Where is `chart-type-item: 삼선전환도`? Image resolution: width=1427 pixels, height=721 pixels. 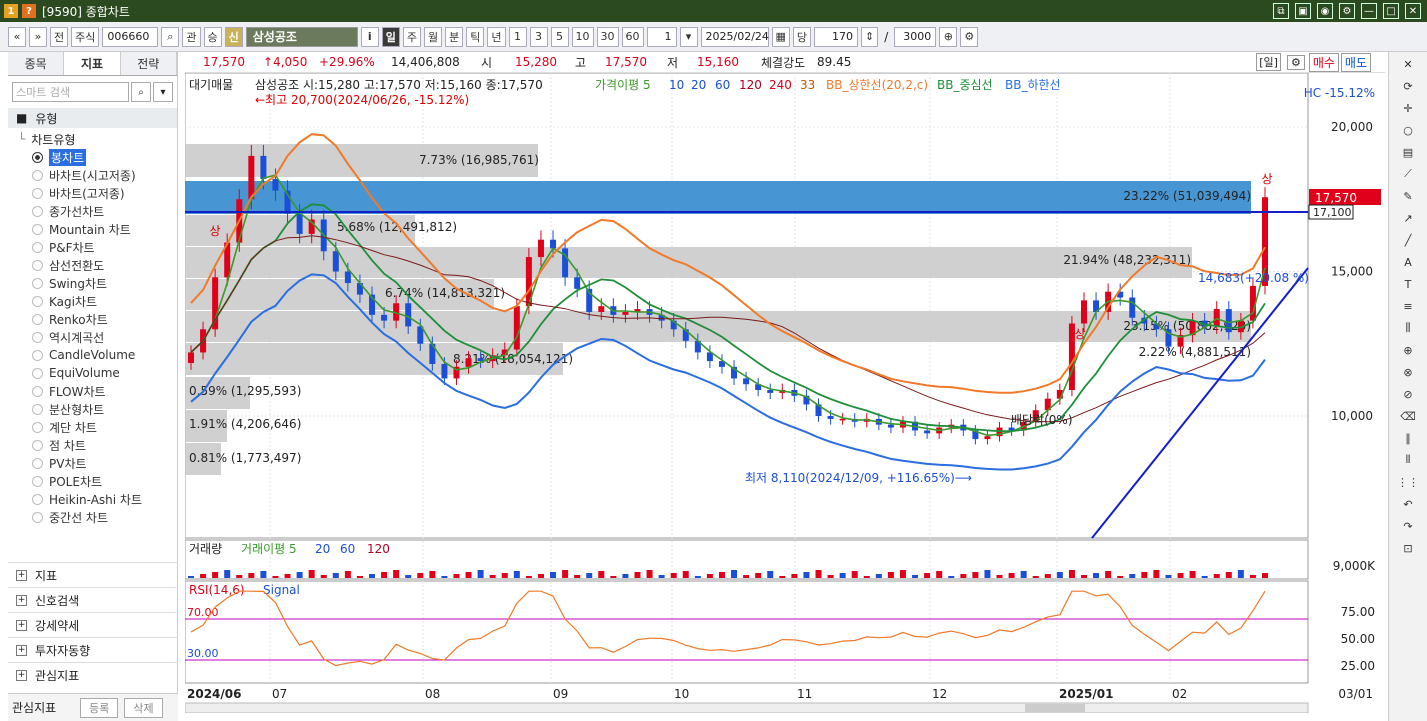
chart-type-item: 삼선전환도 is located at coordinates (92, 265).